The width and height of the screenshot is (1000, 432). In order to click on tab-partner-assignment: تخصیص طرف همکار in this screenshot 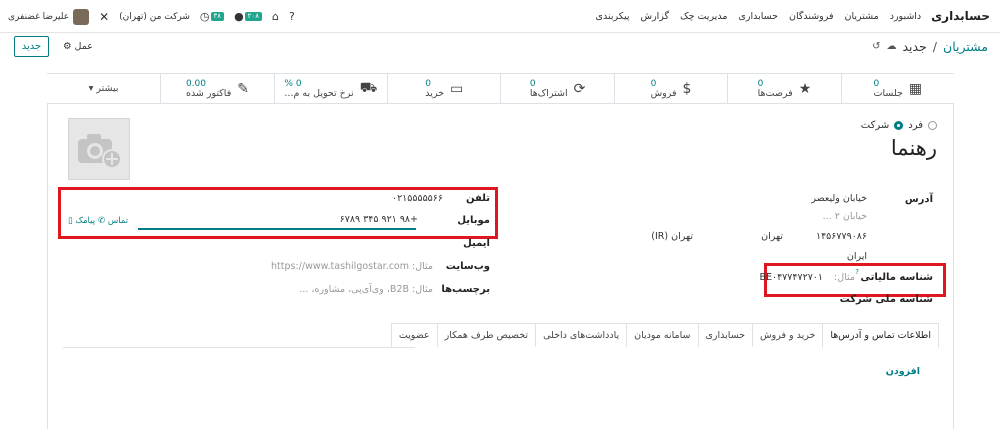, I will do `click(486, 335)`.